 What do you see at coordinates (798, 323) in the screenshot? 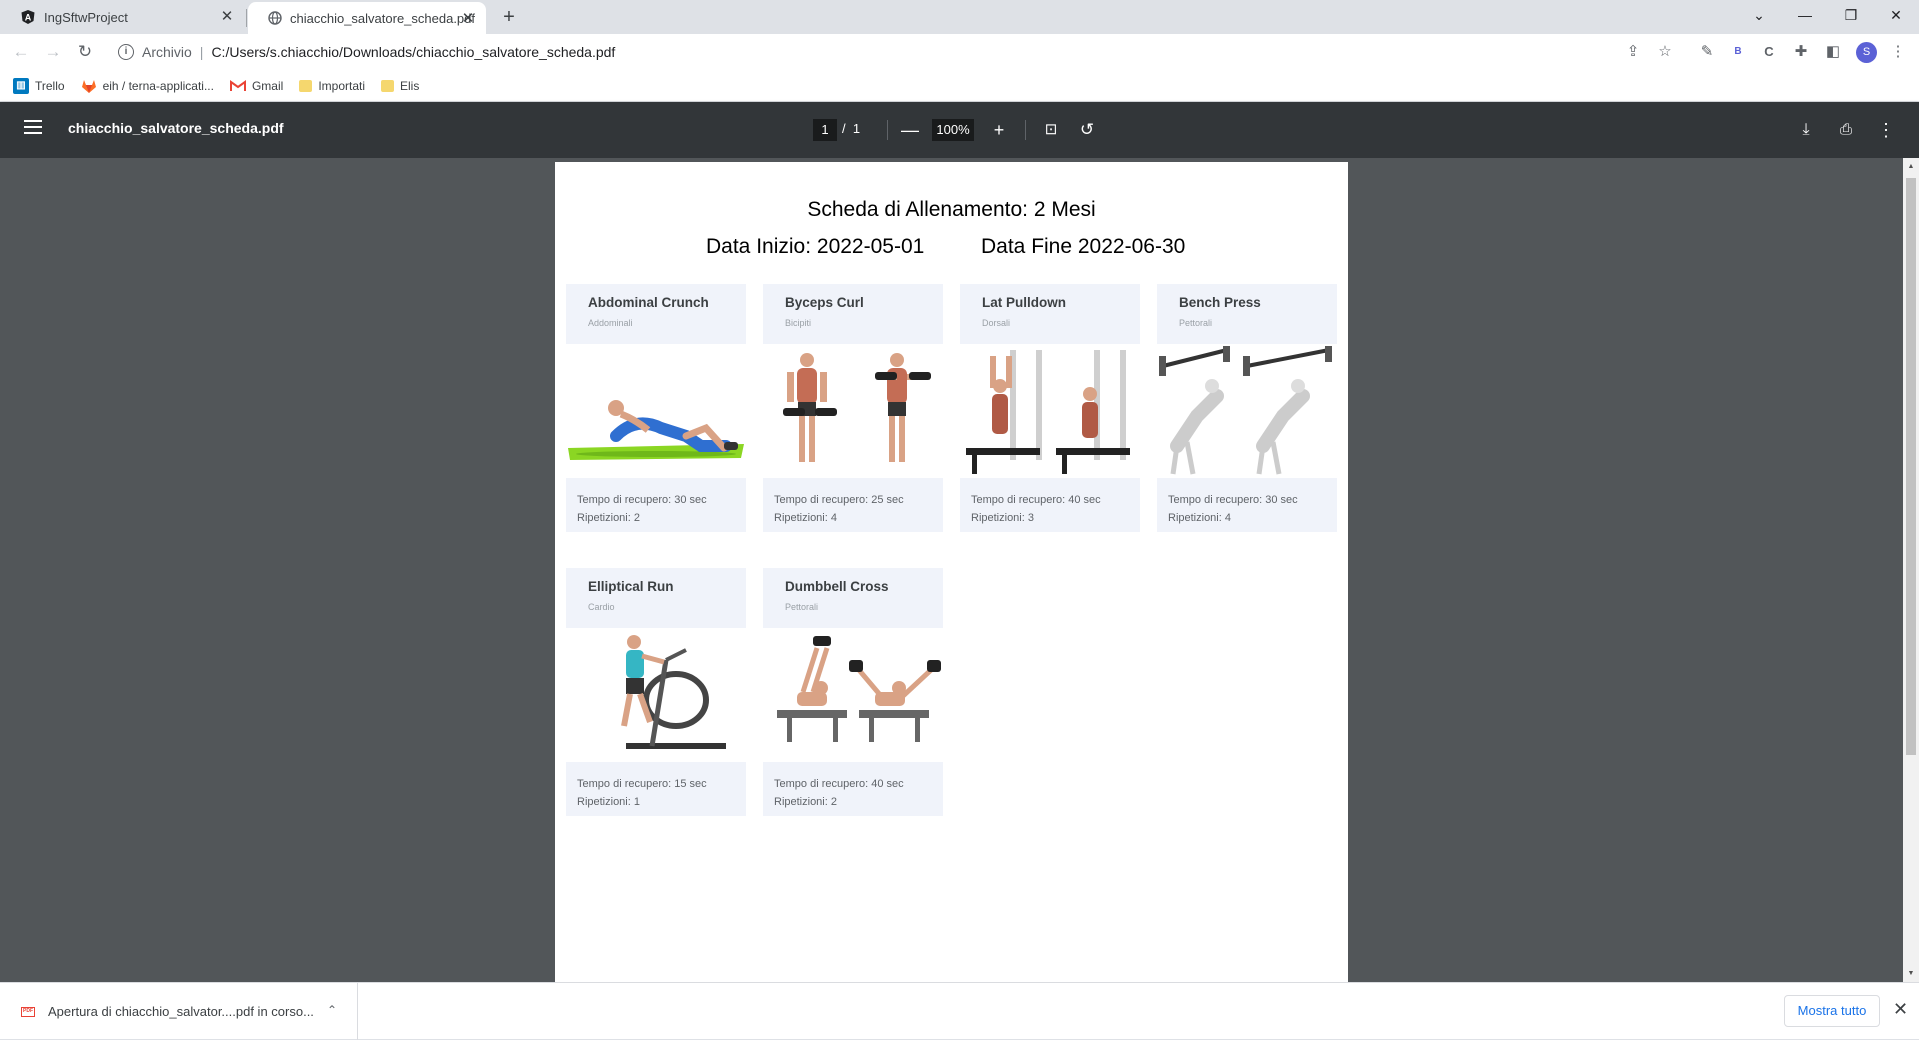
I see `muscle-group: Bicipiti` at bounding box center [798, 323].